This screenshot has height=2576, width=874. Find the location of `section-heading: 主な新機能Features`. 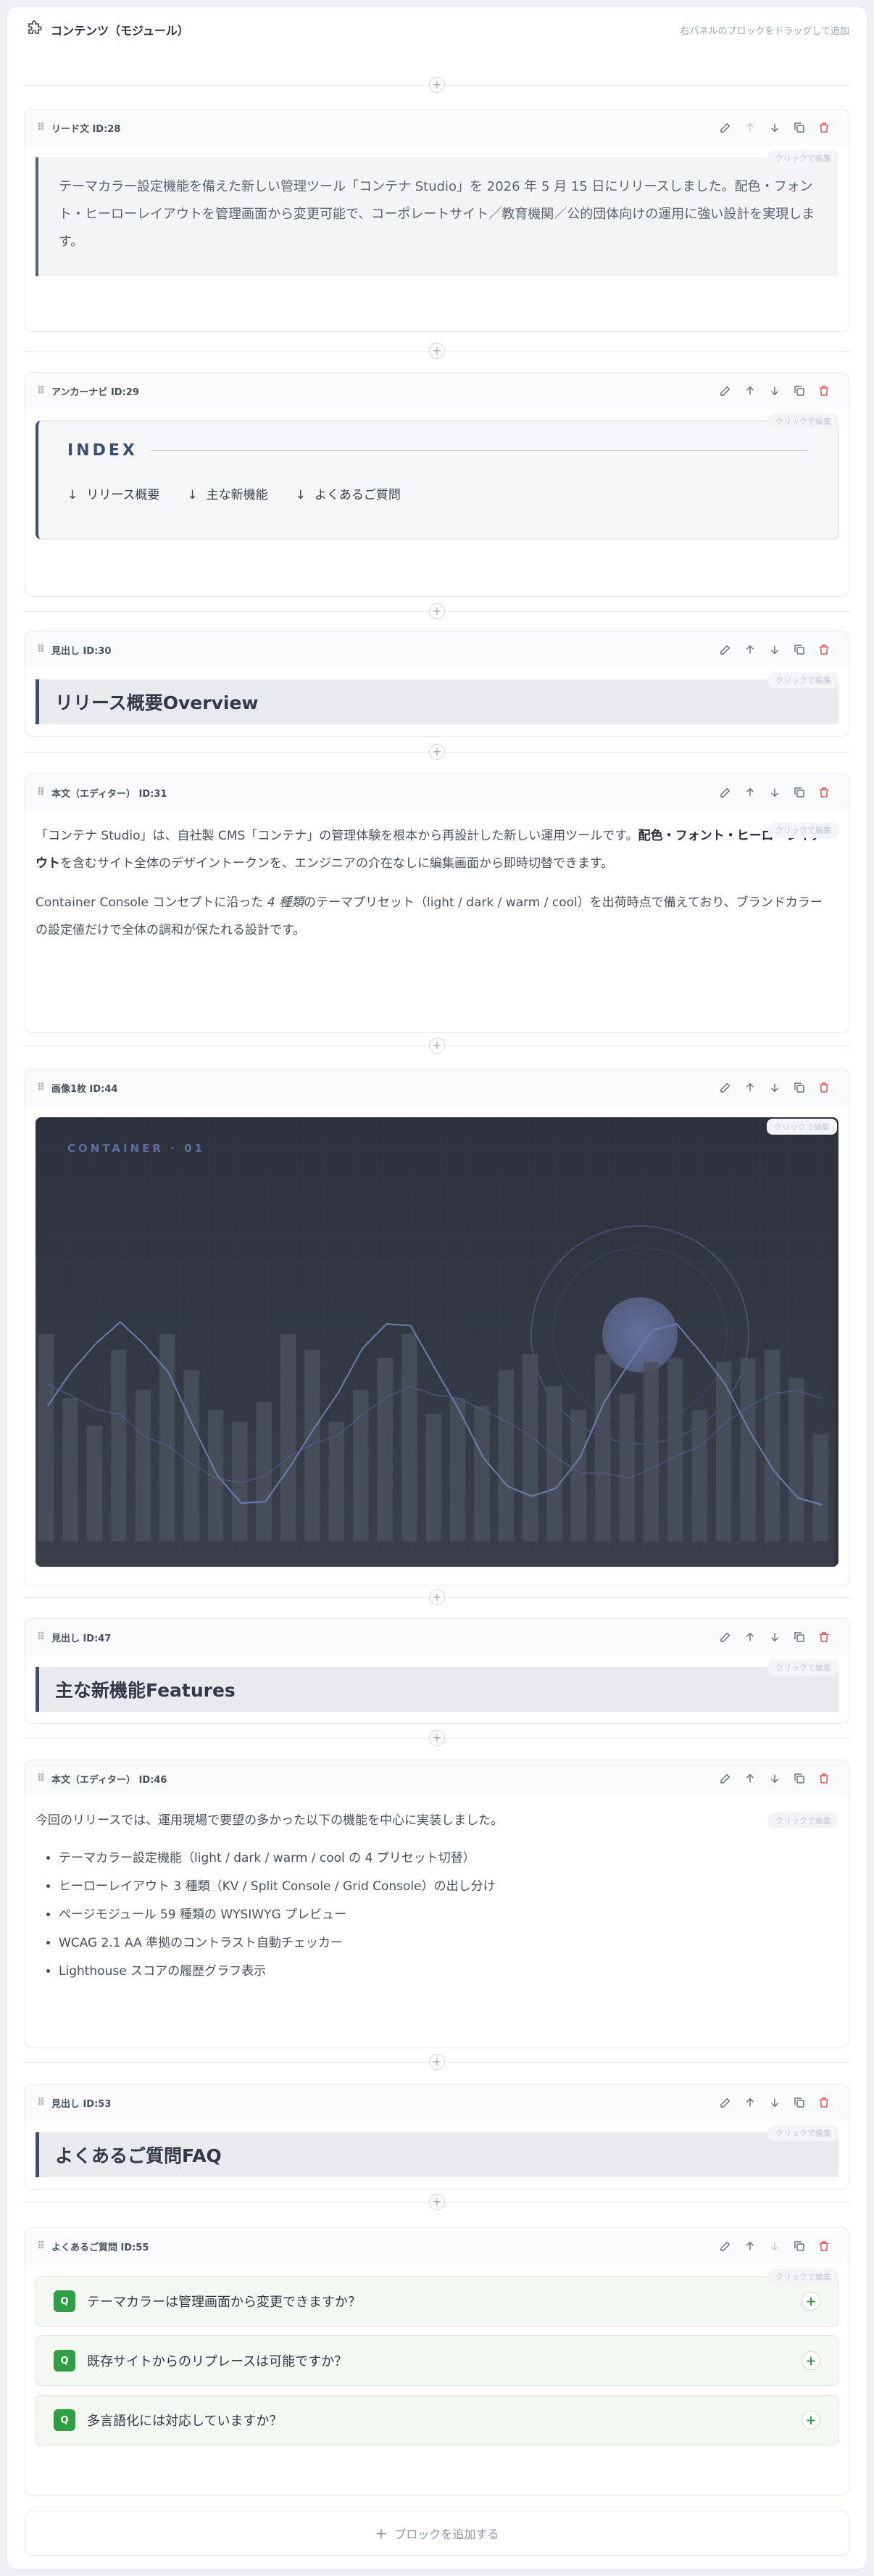

section-heading: 主な新機能Features is located at coordinates (437, 1689).